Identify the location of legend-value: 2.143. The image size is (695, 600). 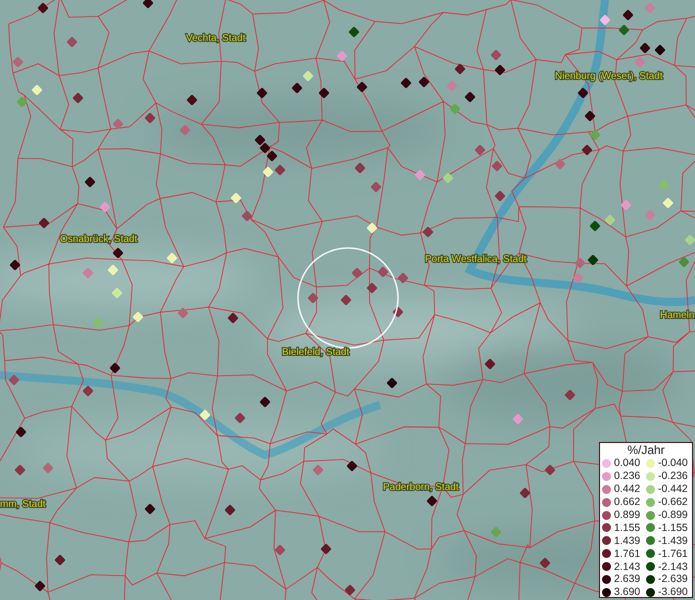
(627, 566).